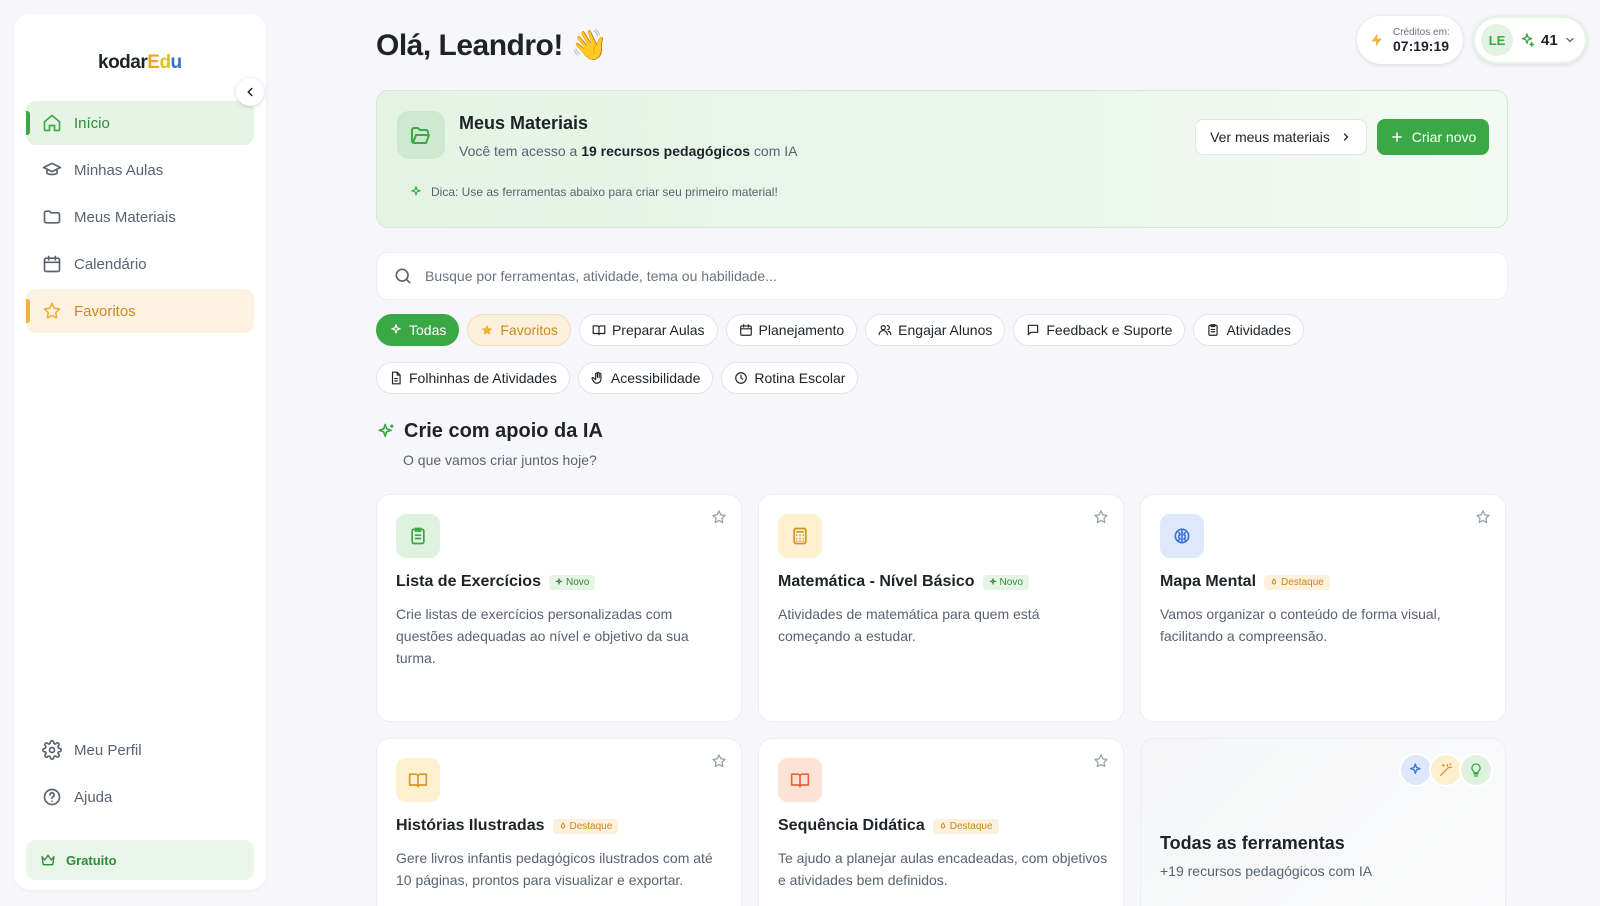  Describe the element at coordinates (524, 123) in the screenshot. I see `materials-title: Meus Materiais` at that location.